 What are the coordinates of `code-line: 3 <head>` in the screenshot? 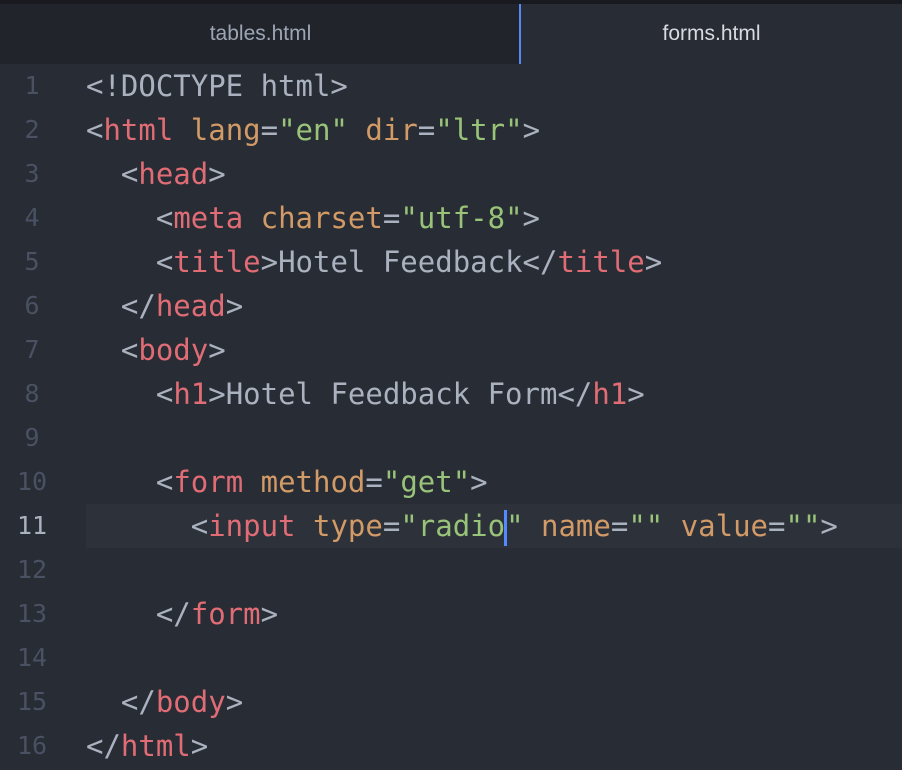 It's located at (451, 174).